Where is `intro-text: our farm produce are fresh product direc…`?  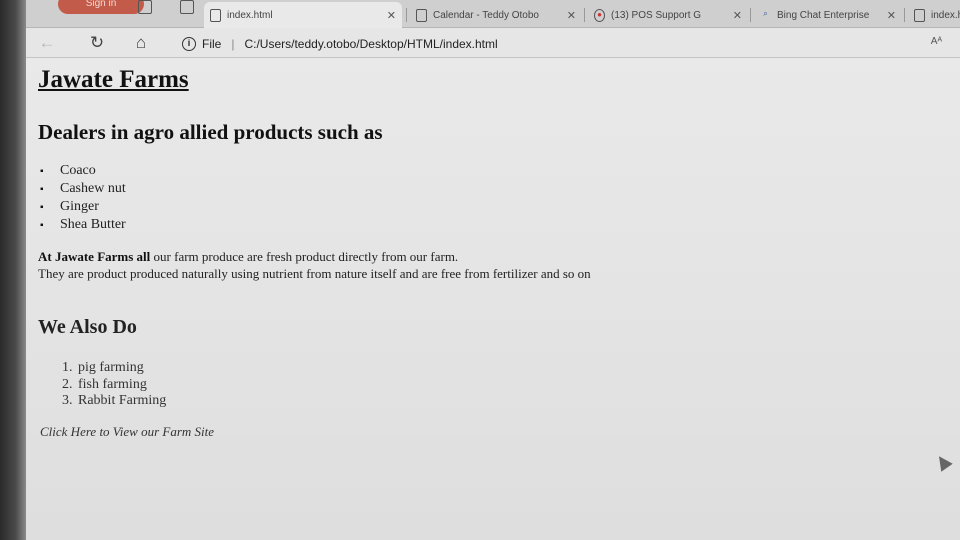
intro-text: our farm produce are fresh product direc… is located at coordinates (304, 256).